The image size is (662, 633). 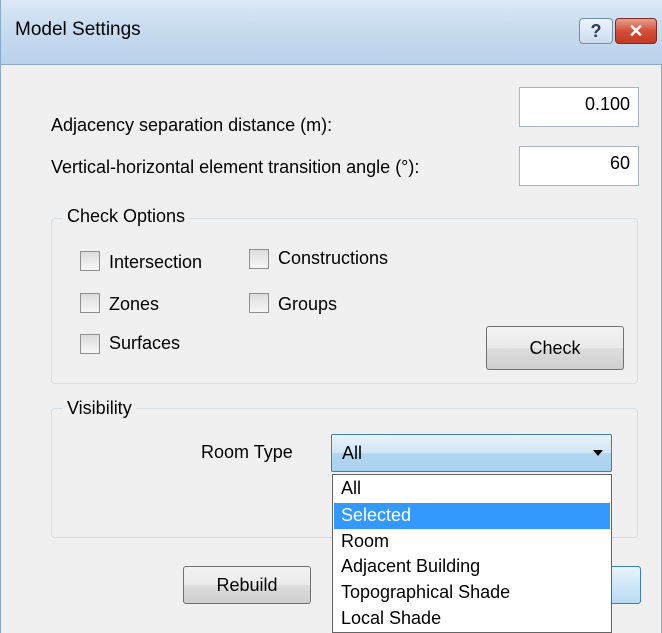 I want to click on dropdown-arrow-icon, so click(x=598, y=453).